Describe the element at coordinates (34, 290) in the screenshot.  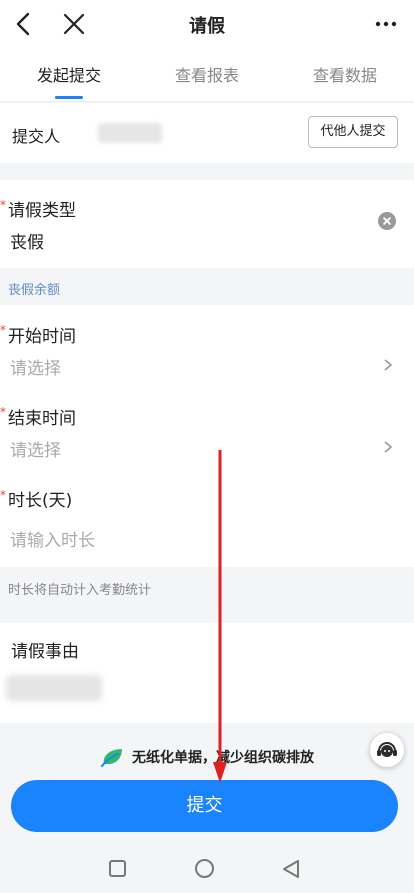
I see `balance-label: 丧假余额` at that location.